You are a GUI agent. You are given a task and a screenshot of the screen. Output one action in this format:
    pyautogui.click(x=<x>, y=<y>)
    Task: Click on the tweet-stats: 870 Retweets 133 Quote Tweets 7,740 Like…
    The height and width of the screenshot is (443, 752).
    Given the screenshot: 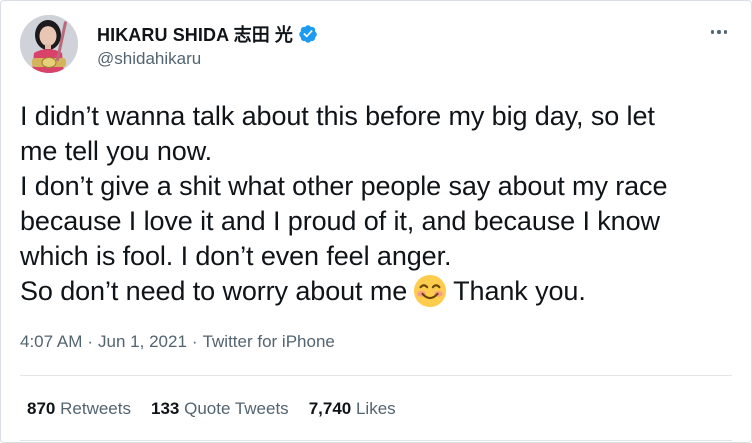 What is the action you would take?
    pyautogui.click(x=211, y=409)
    